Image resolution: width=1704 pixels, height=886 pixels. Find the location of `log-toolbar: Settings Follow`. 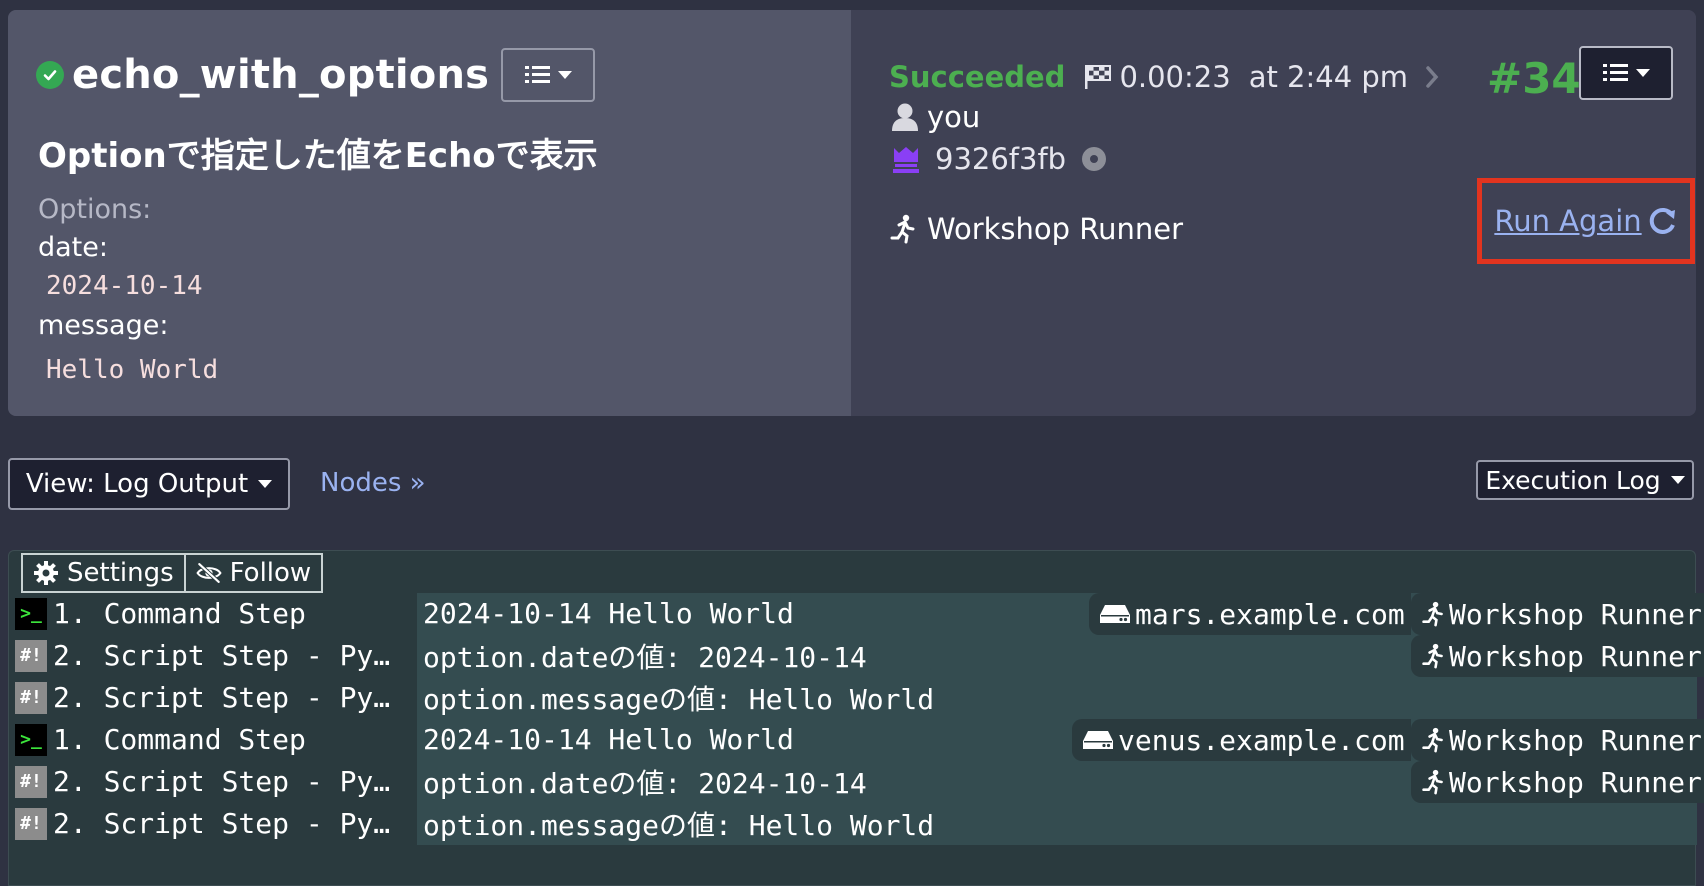

log-toolbar: Settings Follow is located at coordinates (172, 573).